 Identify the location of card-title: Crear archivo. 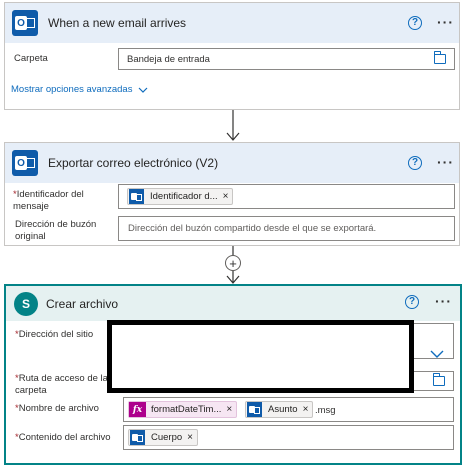
(82, 303).